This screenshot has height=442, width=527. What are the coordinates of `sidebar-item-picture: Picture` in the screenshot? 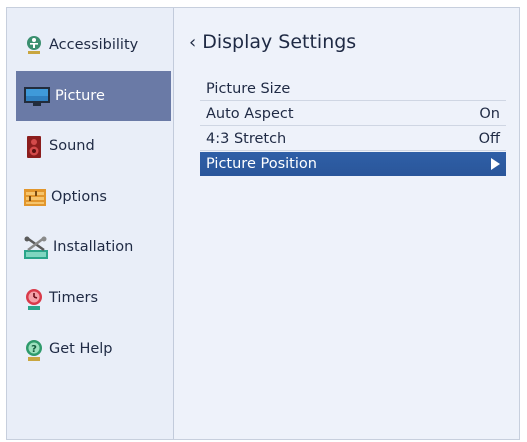 It's located at (93, 96).